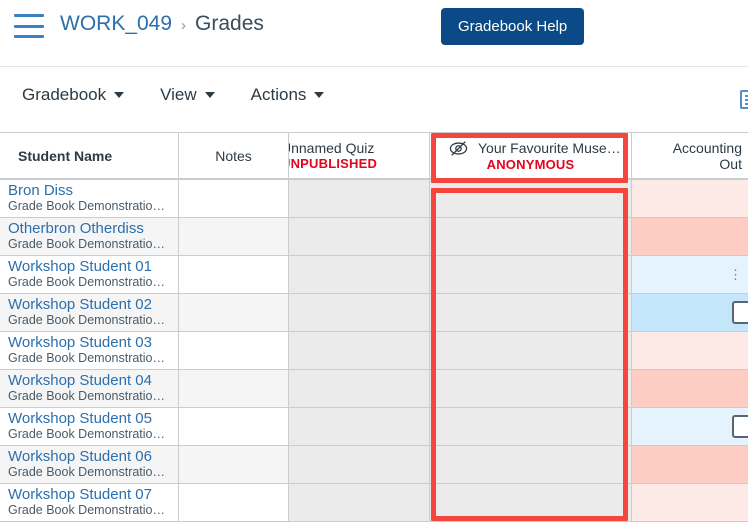  I want to click on student-name-link: Workshop Student 05, so click(93, 419).